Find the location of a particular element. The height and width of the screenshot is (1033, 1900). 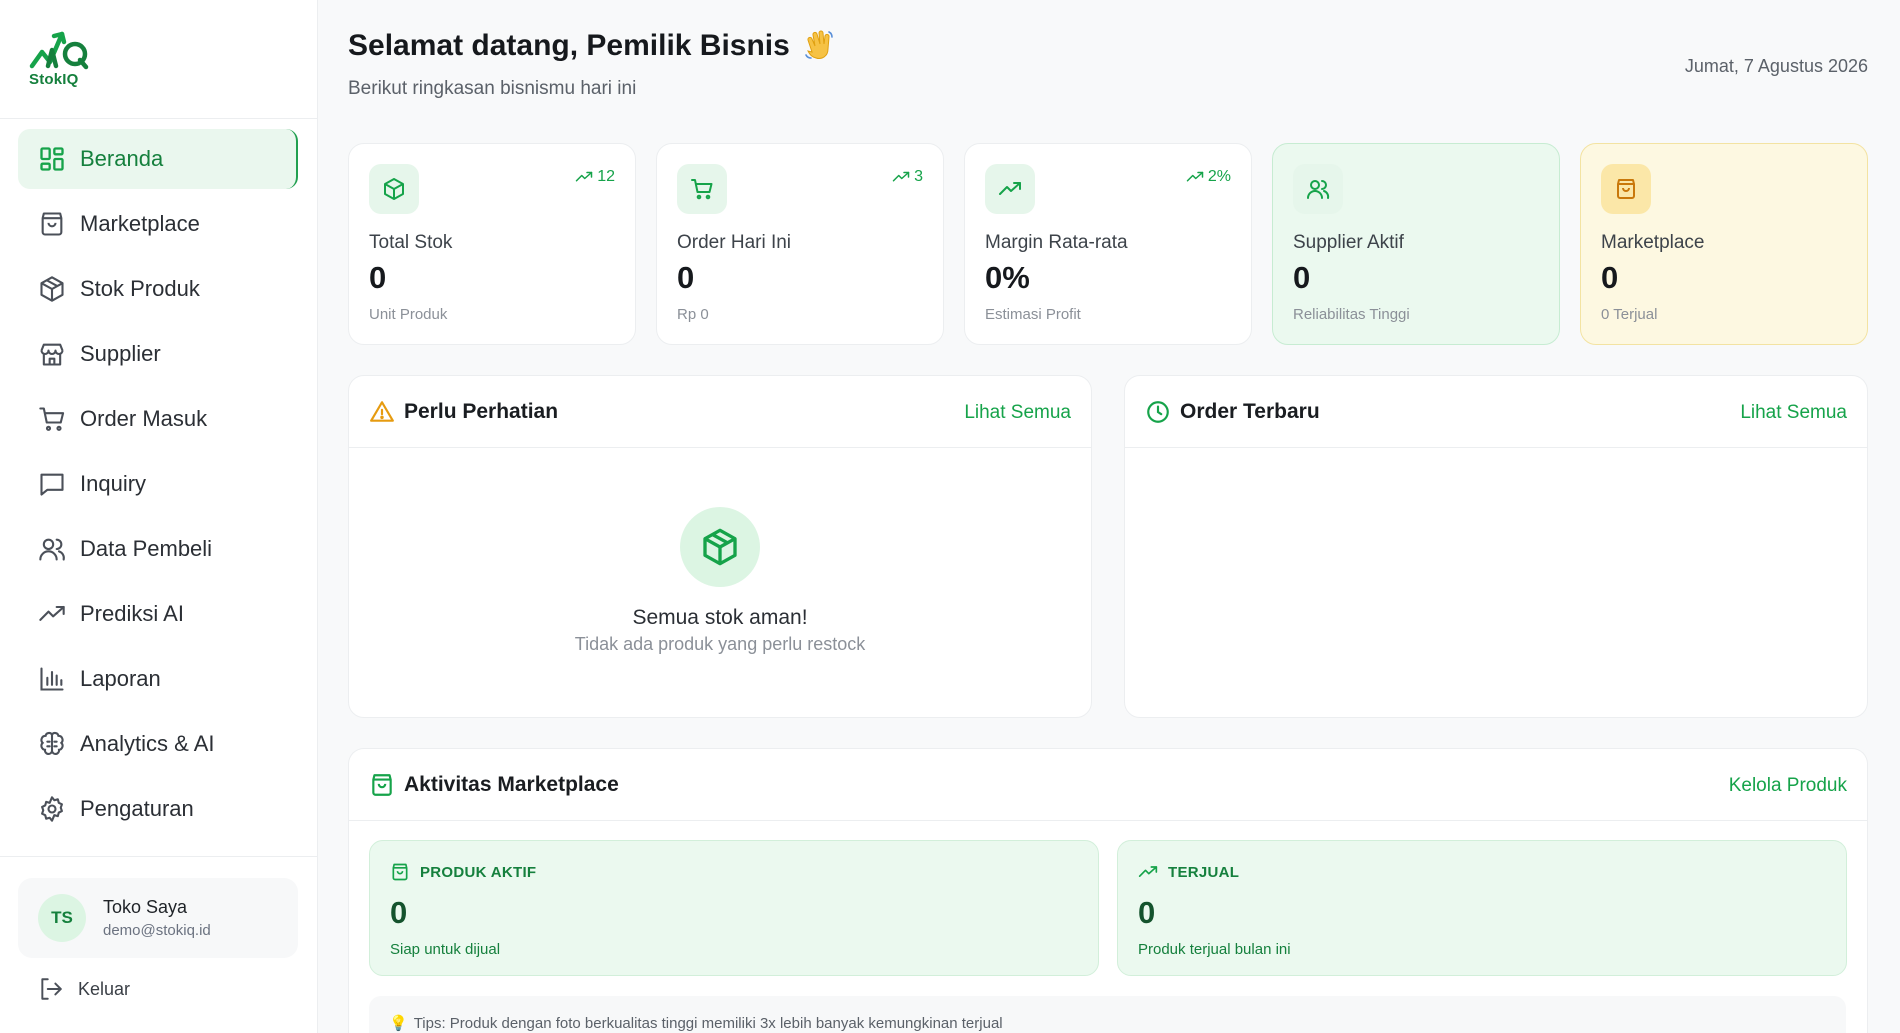

active-products-desc: Siap untuk dijual is located at coordinates (445, 949).